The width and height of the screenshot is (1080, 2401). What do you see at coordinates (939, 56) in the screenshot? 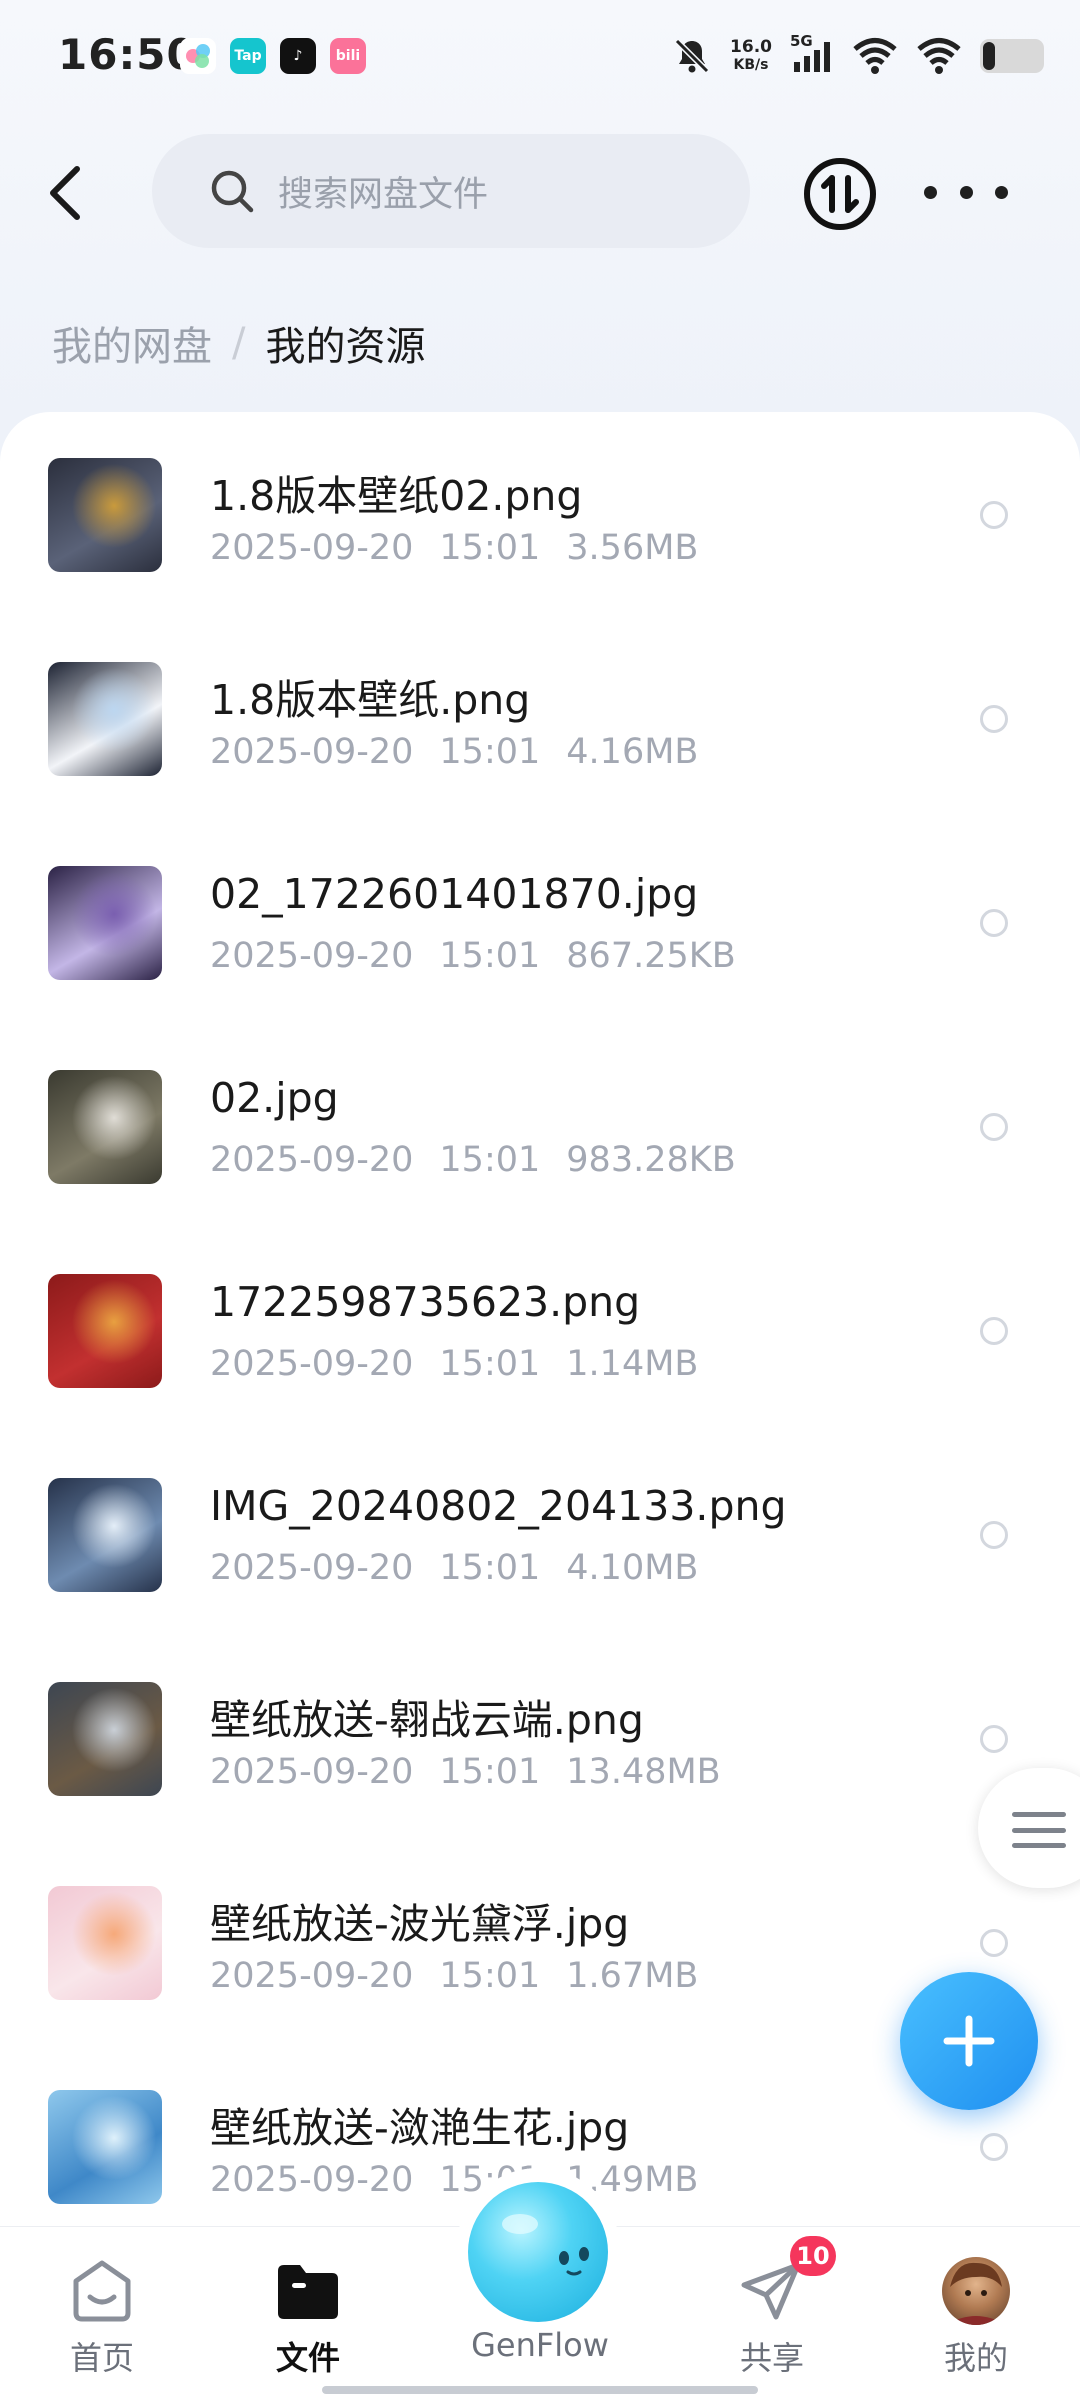
I see `wifi-icon-secondary` at bounding box center [939, 56].